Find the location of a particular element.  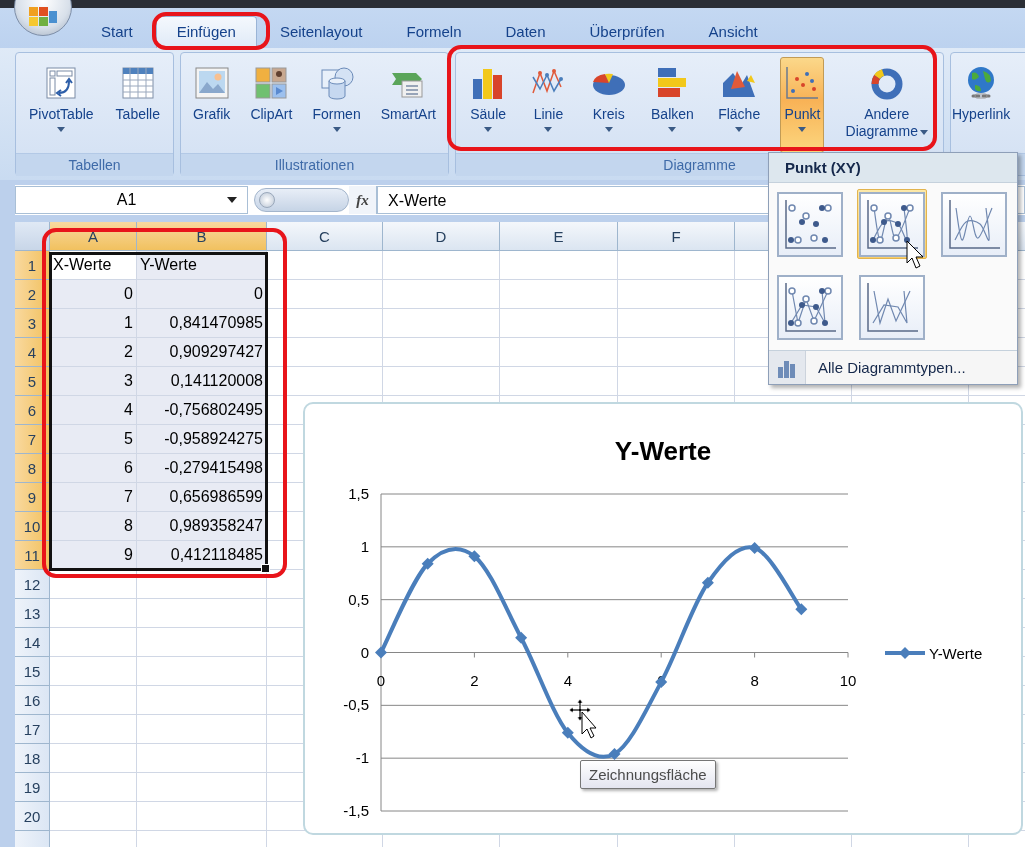

tiles-icon is located at coordinates (271, 83).